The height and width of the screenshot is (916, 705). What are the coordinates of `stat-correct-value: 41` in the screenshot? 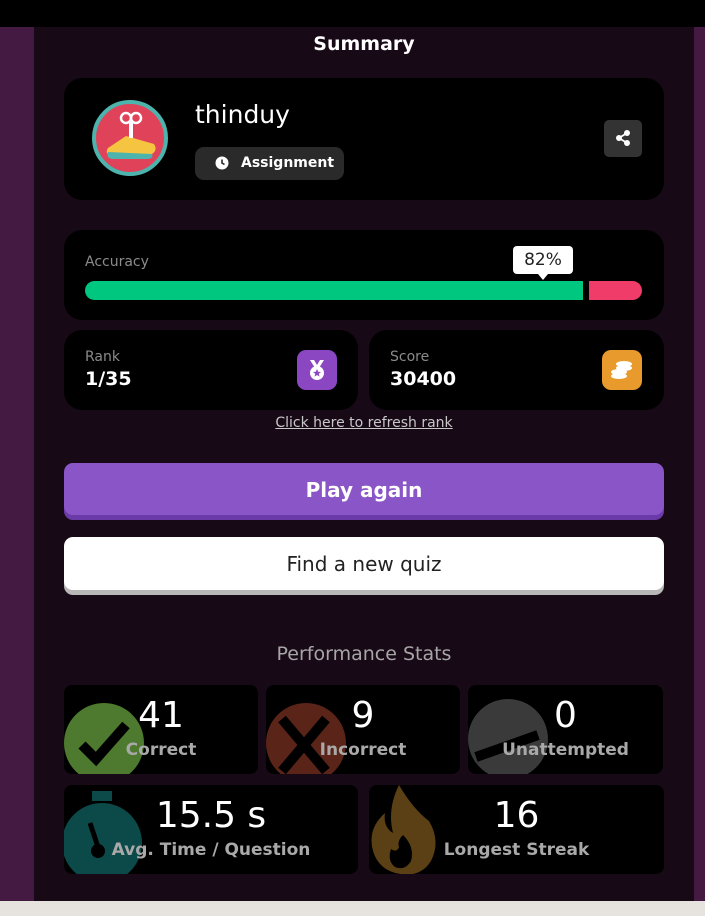 It's located at (161, 715).